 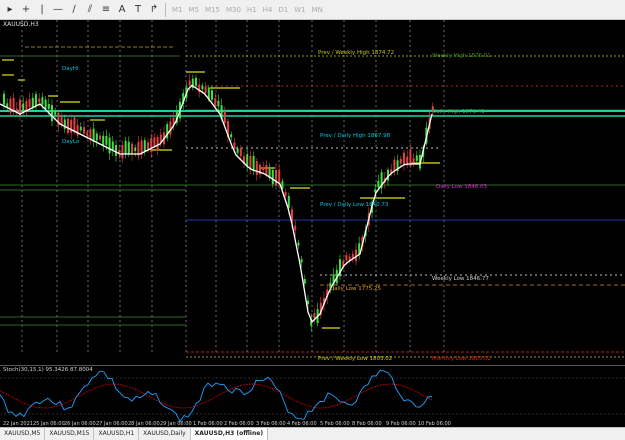 What do you see at coordinates (70, 69) in the screenshot?
I see `side-label: DayHi` at bounding box center [70, 69].